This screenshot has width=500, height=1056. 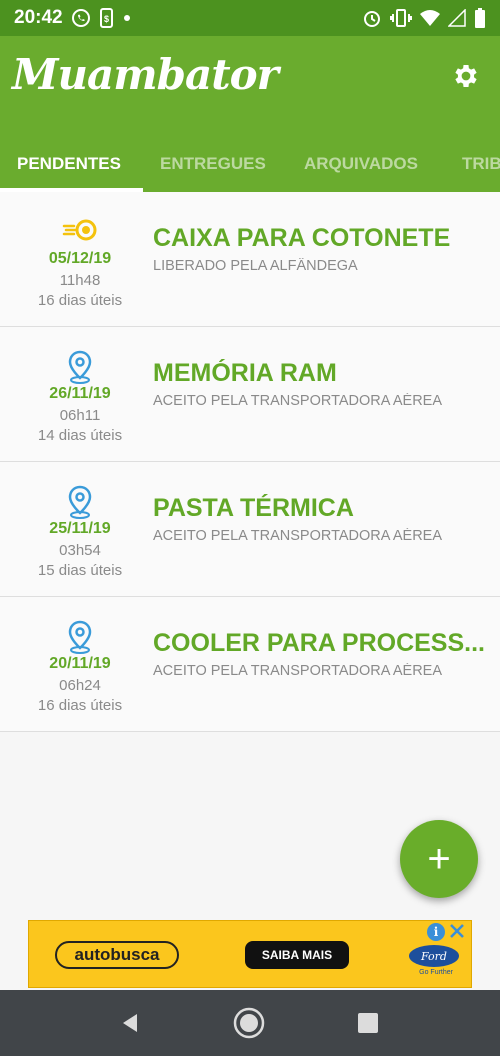 I want to click on package-days: 15 dias úteis, so click(x=80, y=570).